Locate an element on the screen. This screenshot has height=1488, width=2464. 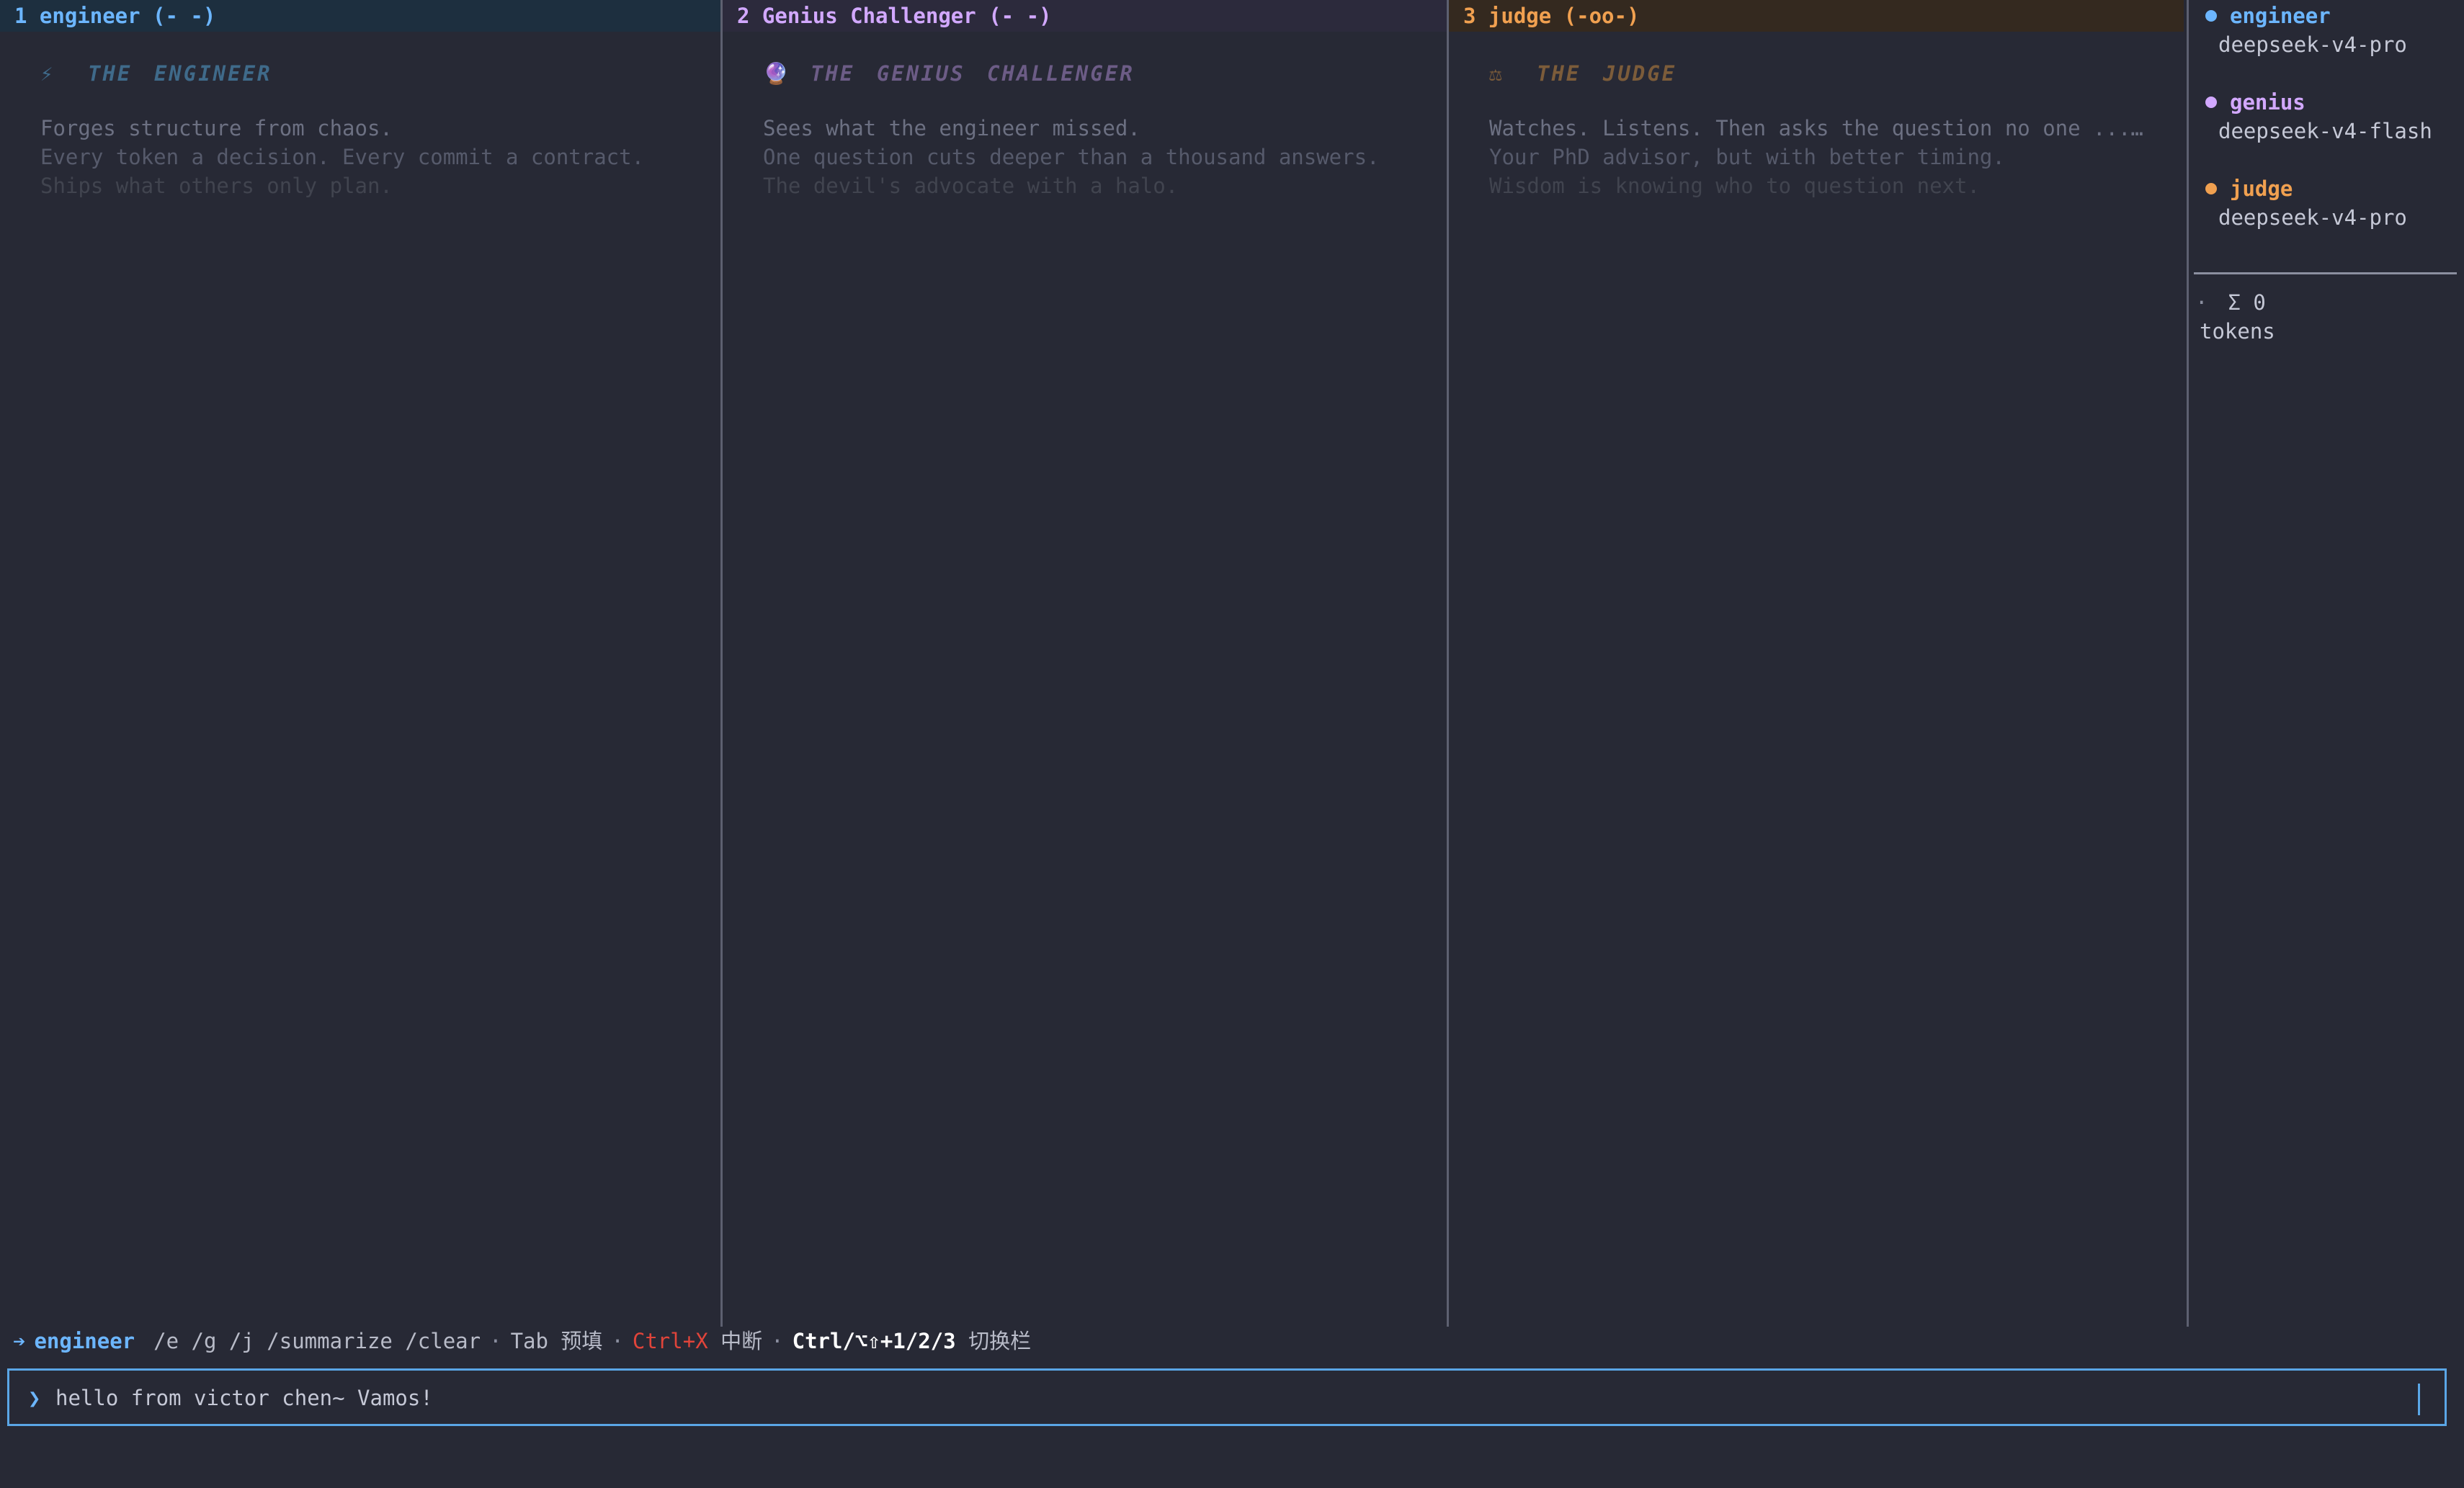
token-label: tokens is located at coordinates (2237, 331).